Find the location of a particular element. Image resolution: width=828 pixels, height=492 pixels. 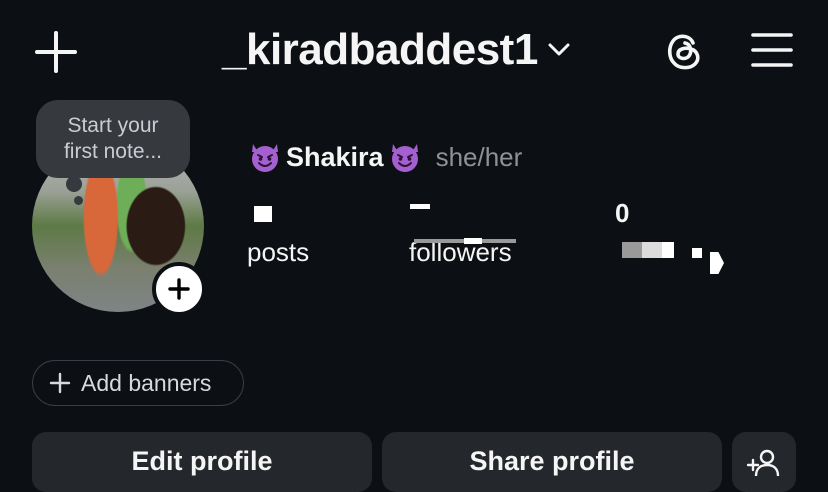

posts-label: posts is located at coordinates (278, 252).